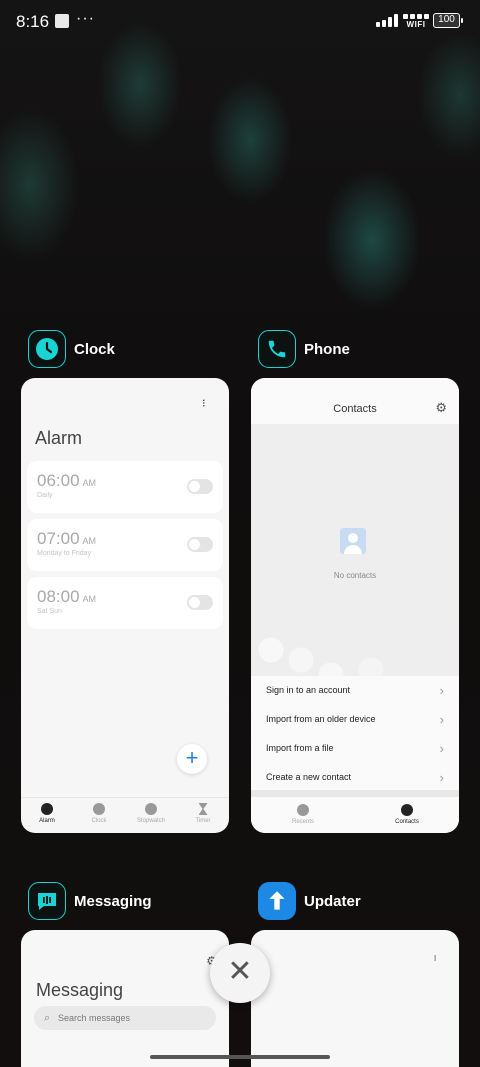 This screenshot has height=1067, width=480. What do you see at coordinates (125, 998) in the screenshot?
I see `recent-card-messaging: ⚙ Messaging Search messages` at bounding box center [125, 998].